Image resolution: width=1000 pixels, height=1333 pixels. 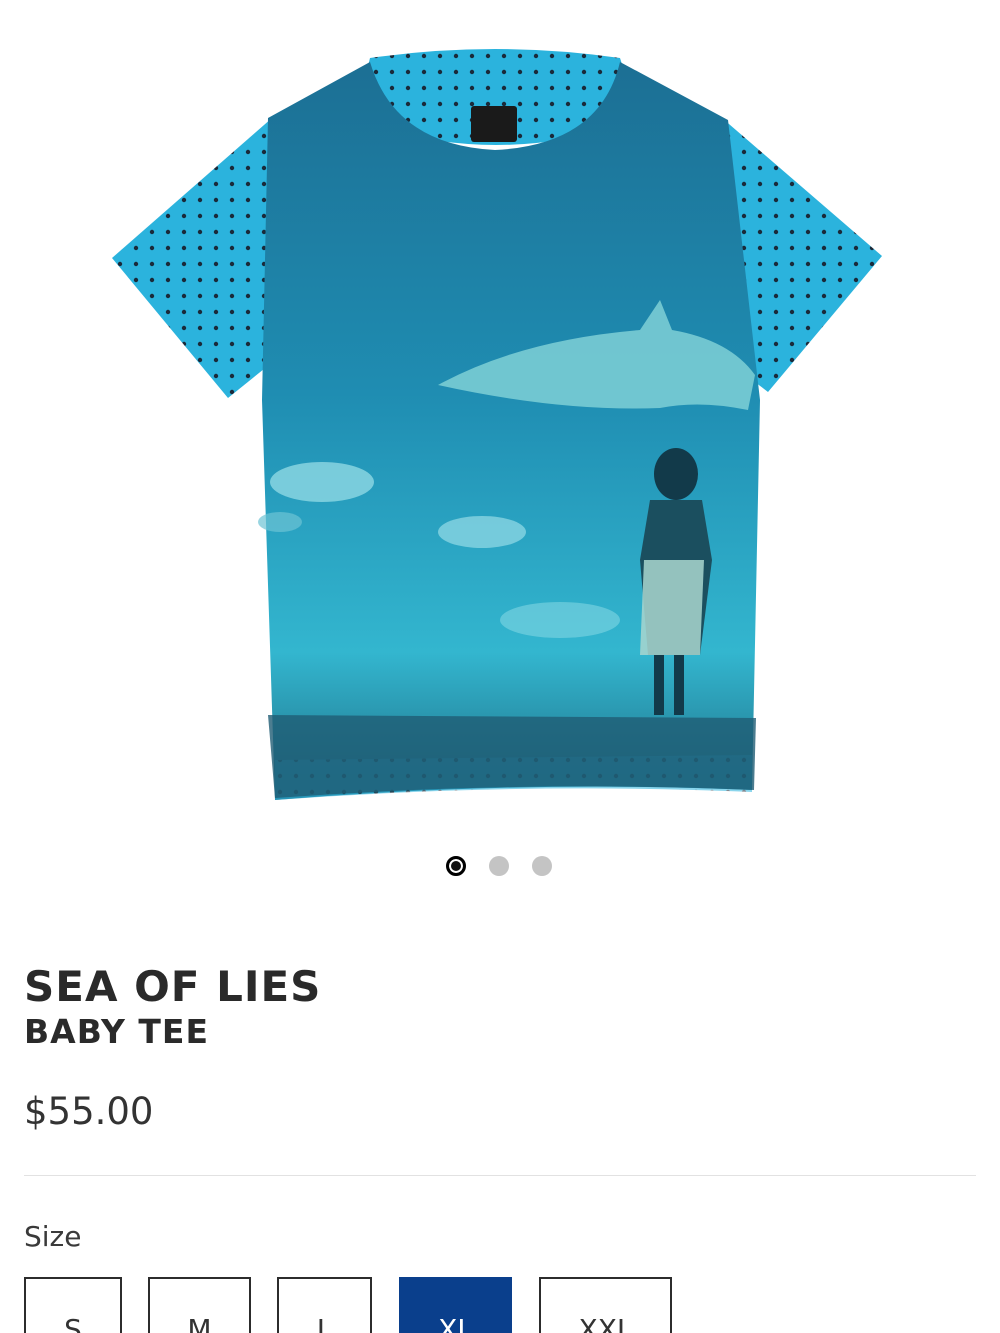 What do you see at coordinates (117, 1031) in the screenshot?
I see `product-subtitle: BABY TEE` at bounding box center [117, 1031].